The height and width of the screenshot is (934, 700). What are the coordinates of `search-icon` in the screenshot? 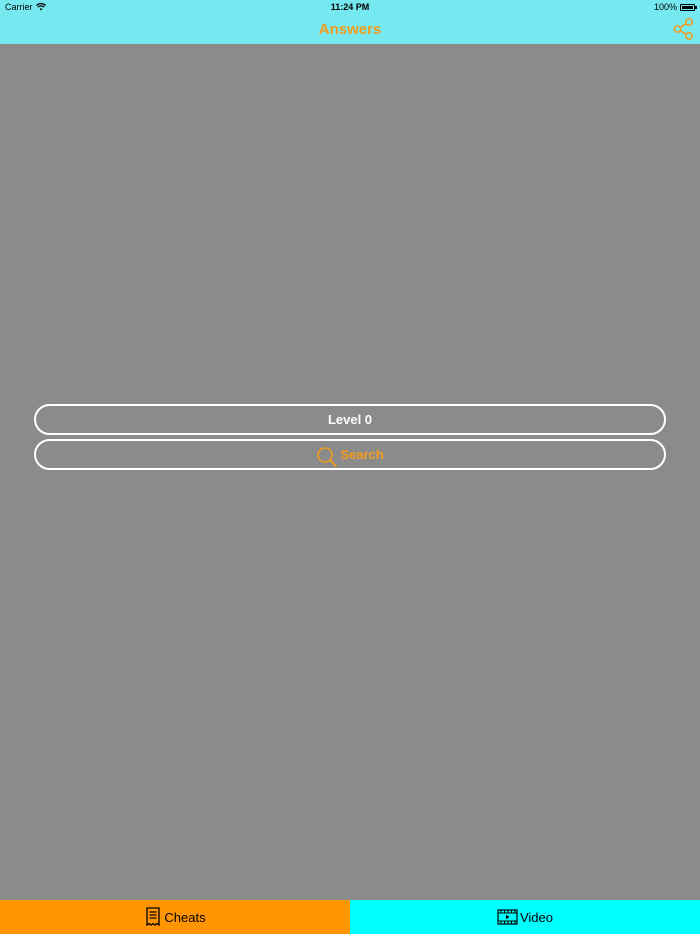 It's located at (327, 456).